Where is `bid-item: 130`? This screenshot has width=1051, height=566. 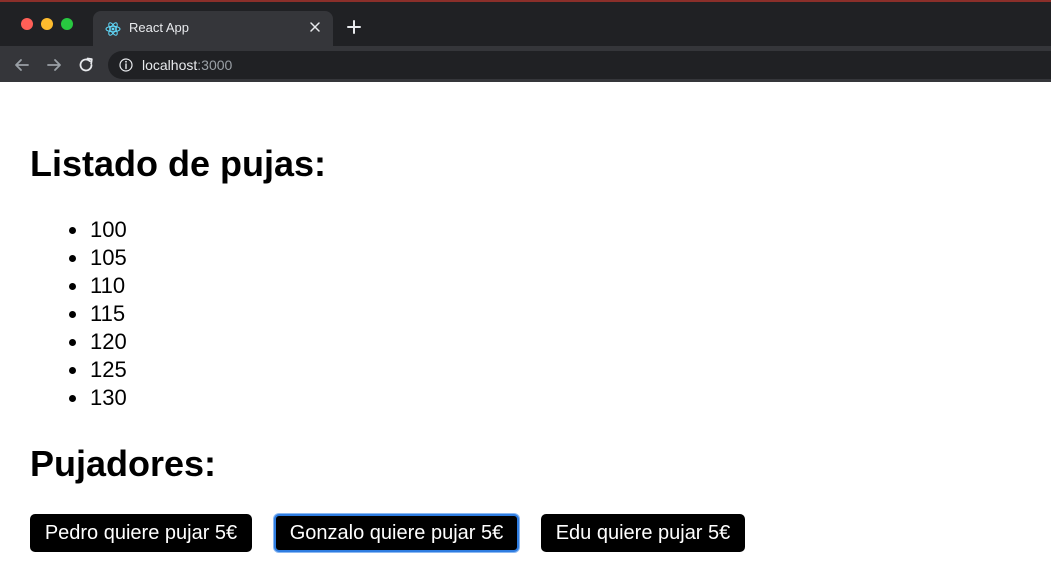 bid-item: 130 is located at coordinates (98, 397).